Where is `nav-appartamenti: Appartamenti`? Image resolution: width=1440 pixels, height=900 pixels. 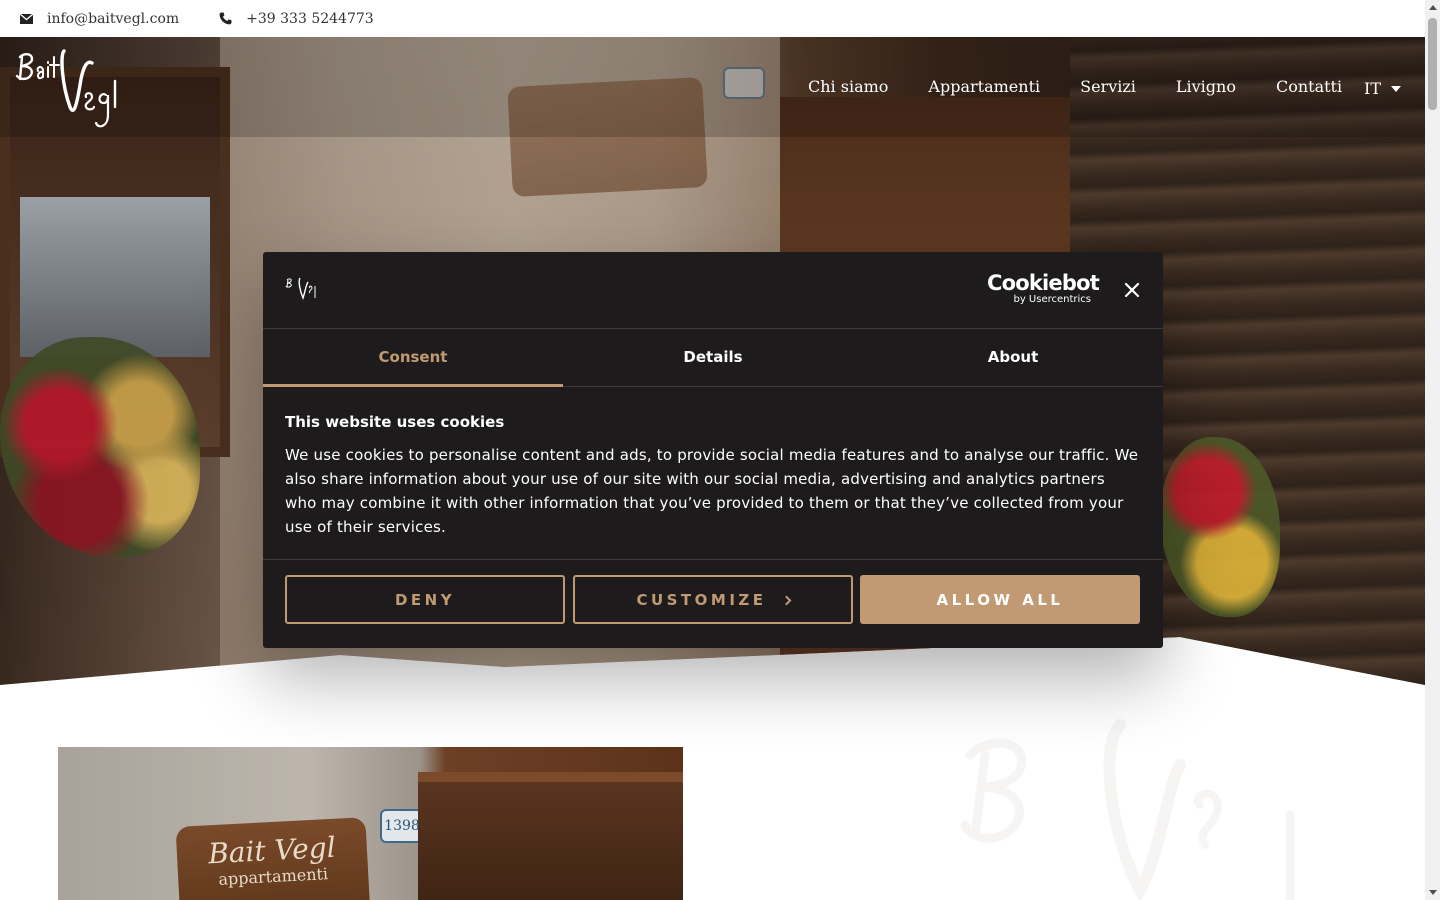 nav-appartamenti: Appartamenti is located at coordinates (984, 86).